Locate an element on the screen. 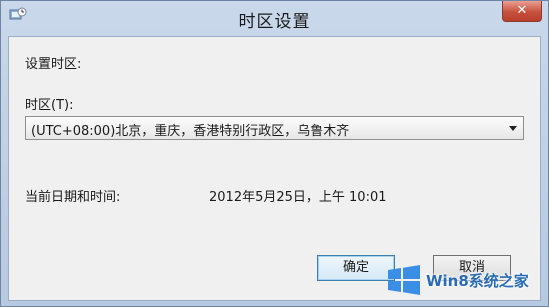 The height and width of the screenshot is (307, 549). window-title: 时区设置 is located at coordinates (274, 22).